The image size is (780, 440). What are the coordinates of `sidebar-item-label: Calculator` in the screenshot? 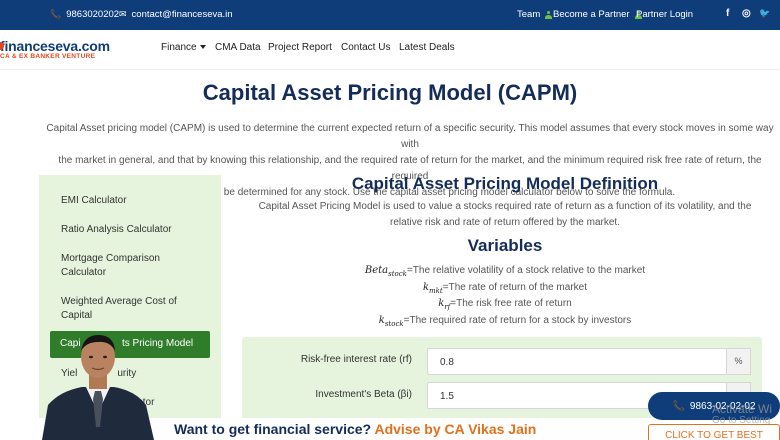 It's located at (84, 272).